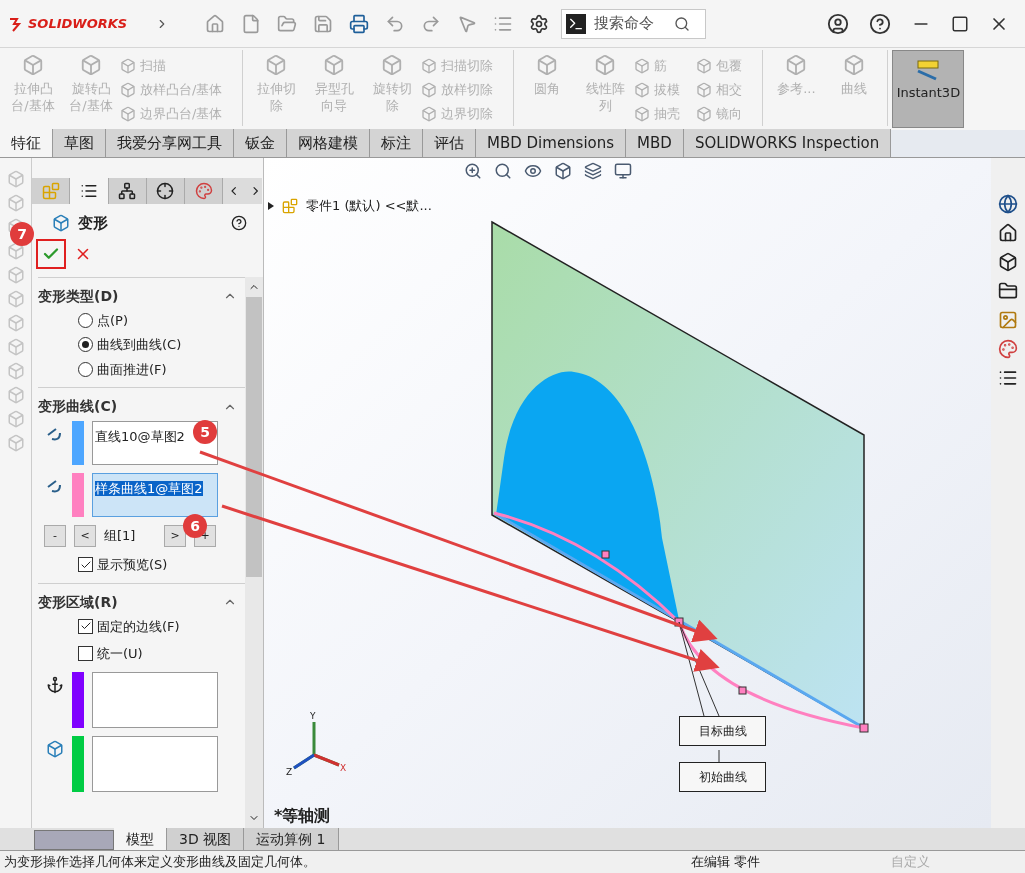  I want to click on layers-icon, so click(593, 171).